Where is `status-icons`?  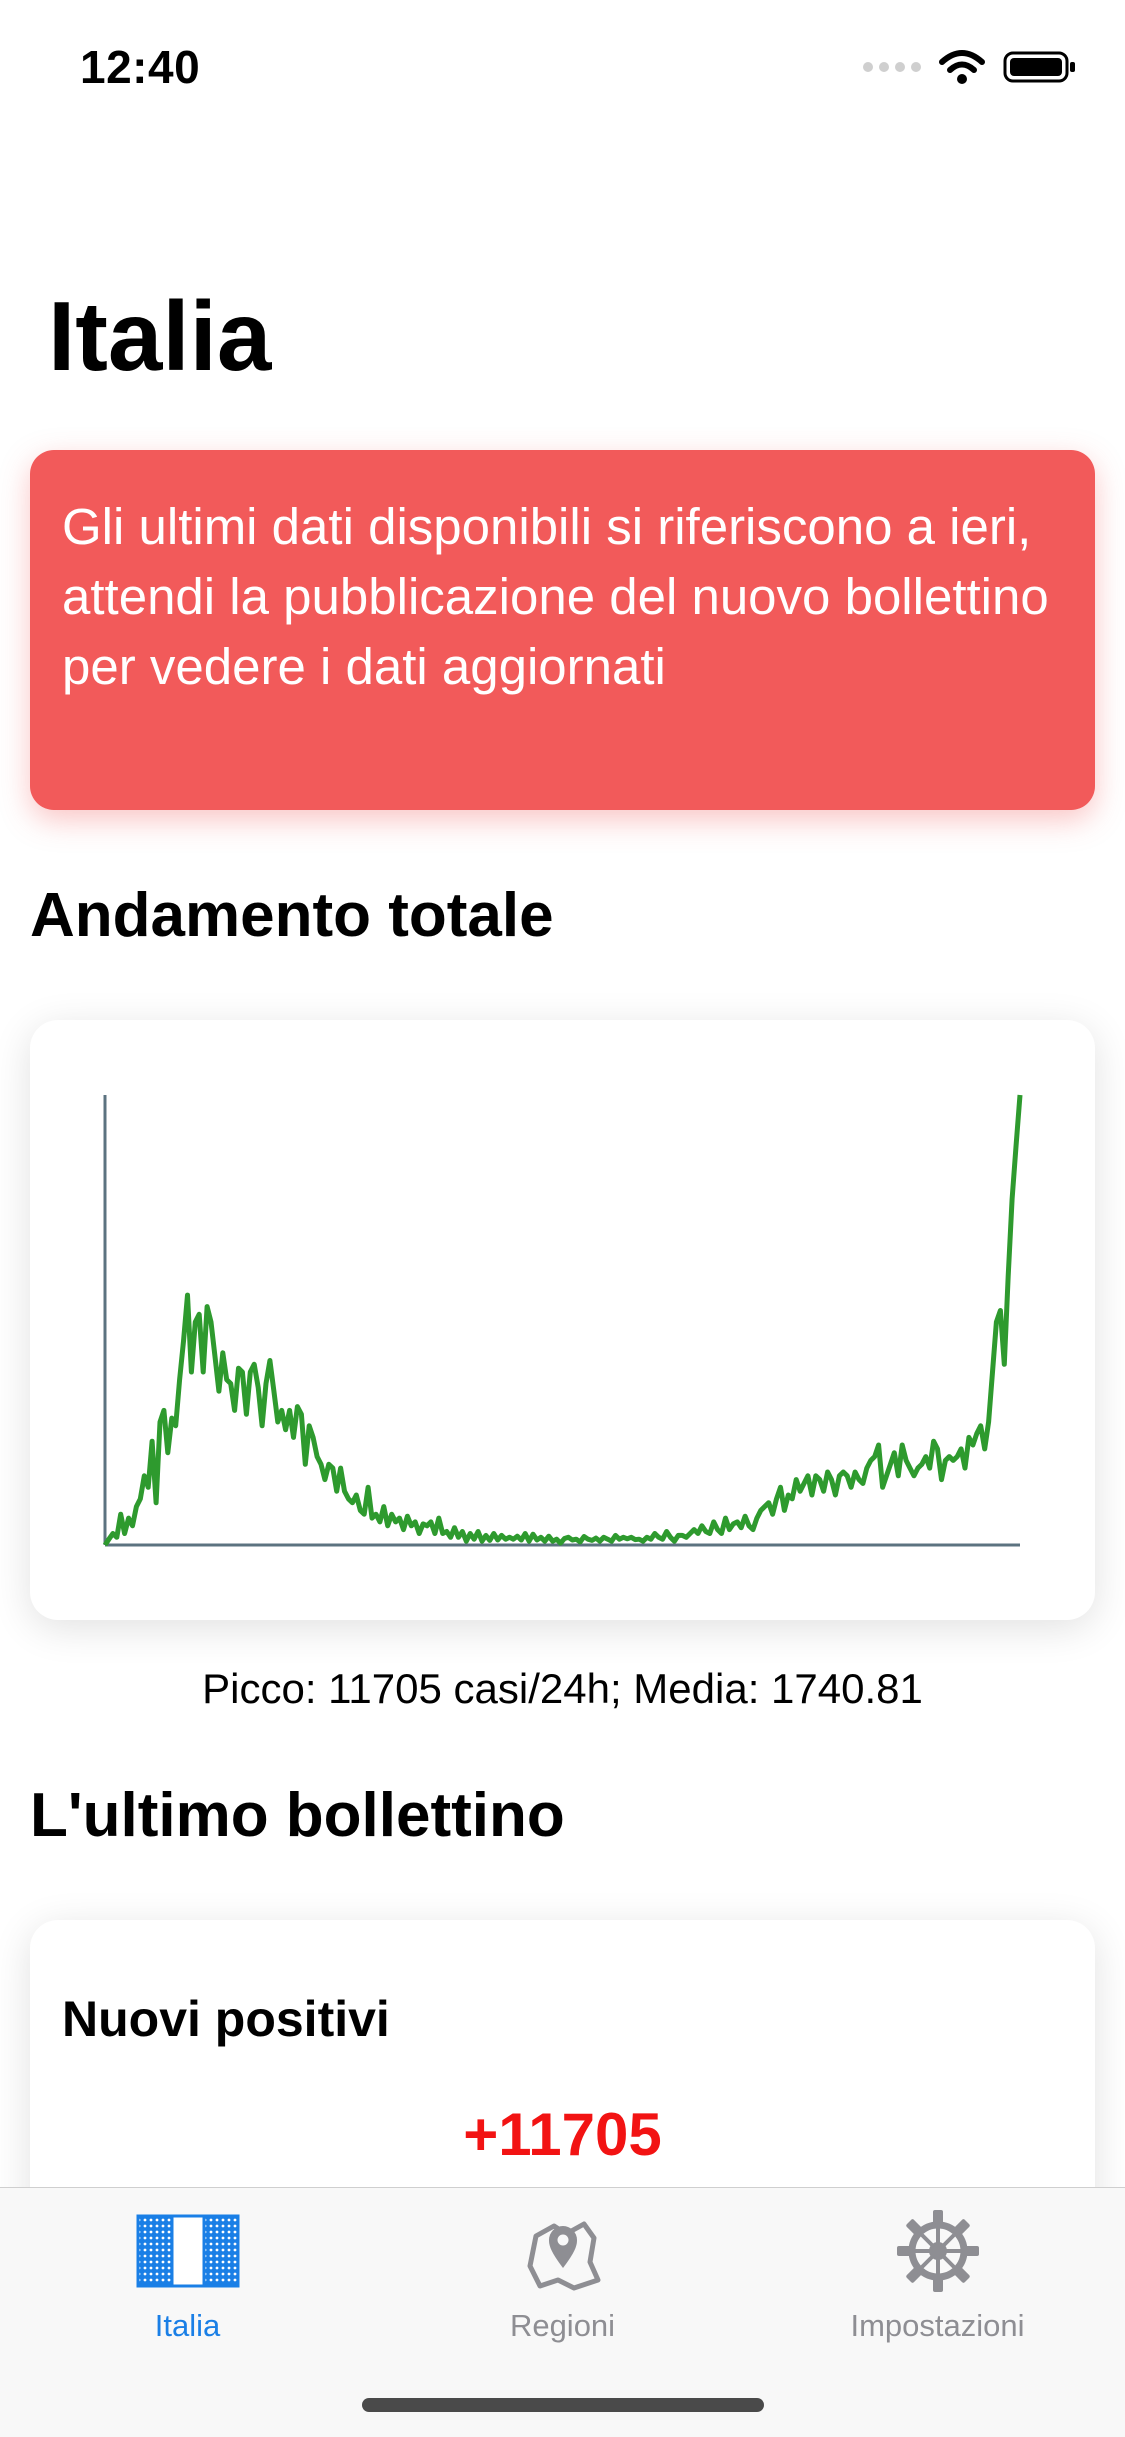 status-icons is located at coordinates (970, 67).